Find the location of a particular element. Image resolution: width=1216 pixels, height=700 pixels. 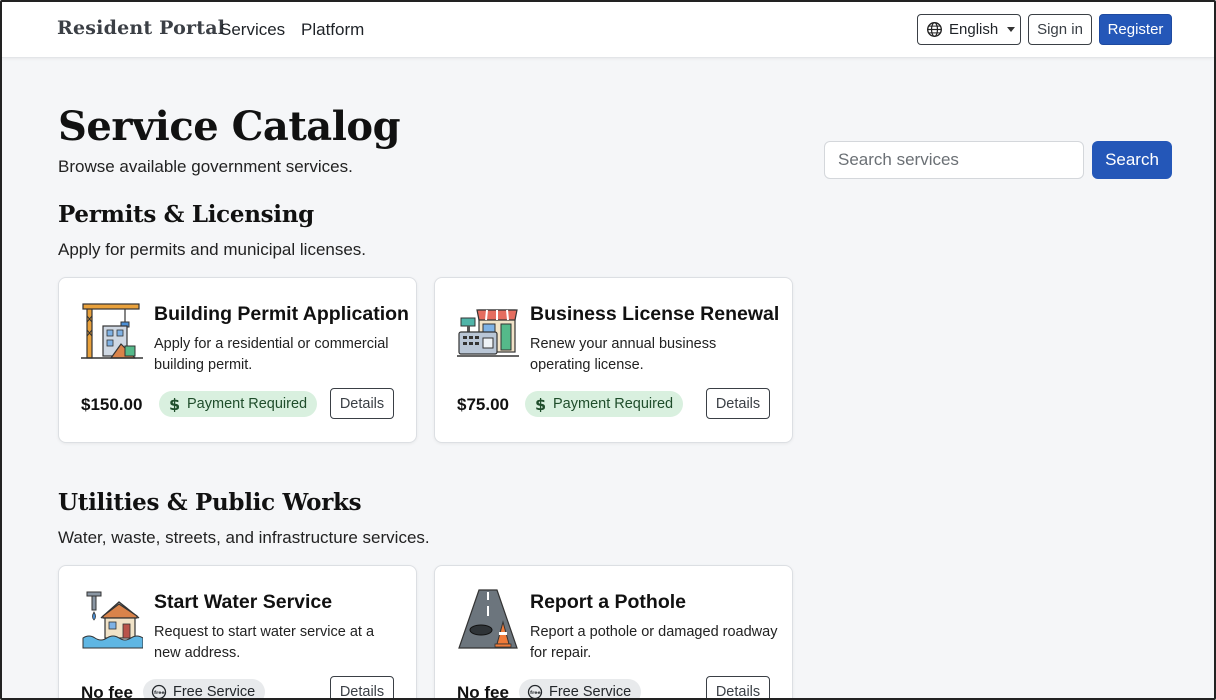

page-title: Service Catalog is located at coordinates (229, 126).